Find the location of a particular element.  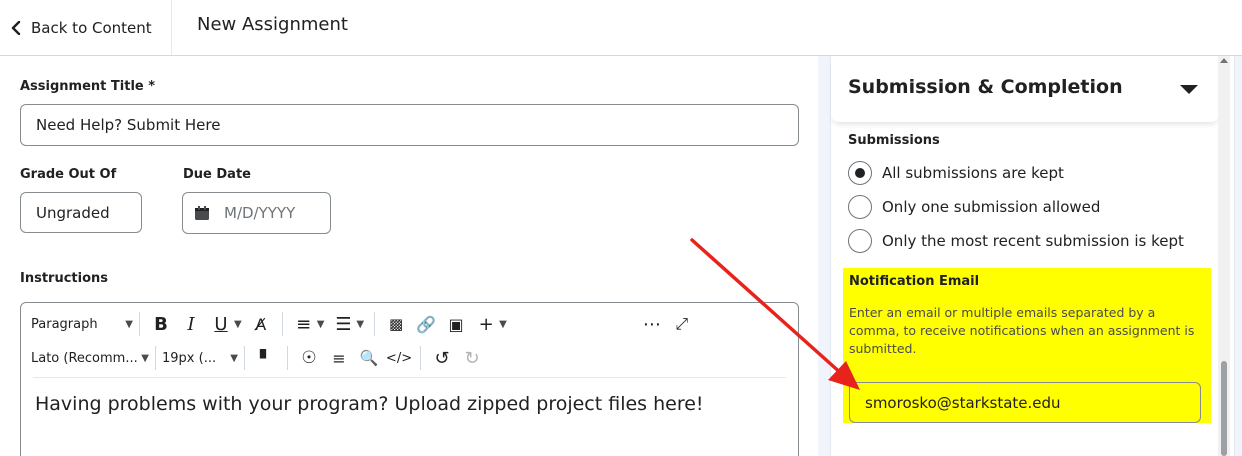

format-painter-button: ▘ is located at coordinates (266, 358).